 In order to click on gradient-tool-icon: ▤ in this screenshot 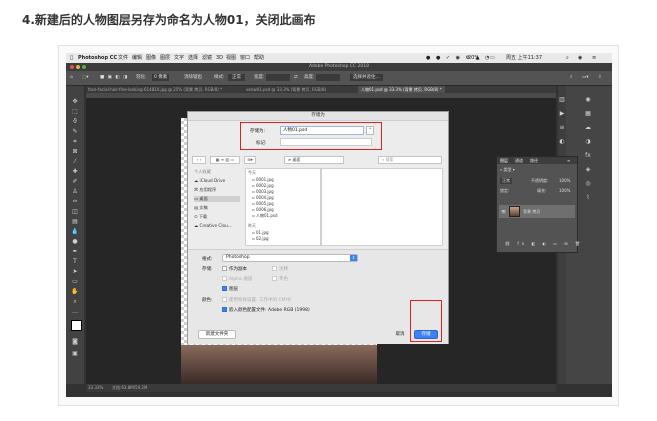, I will do `click(75, 222)`.